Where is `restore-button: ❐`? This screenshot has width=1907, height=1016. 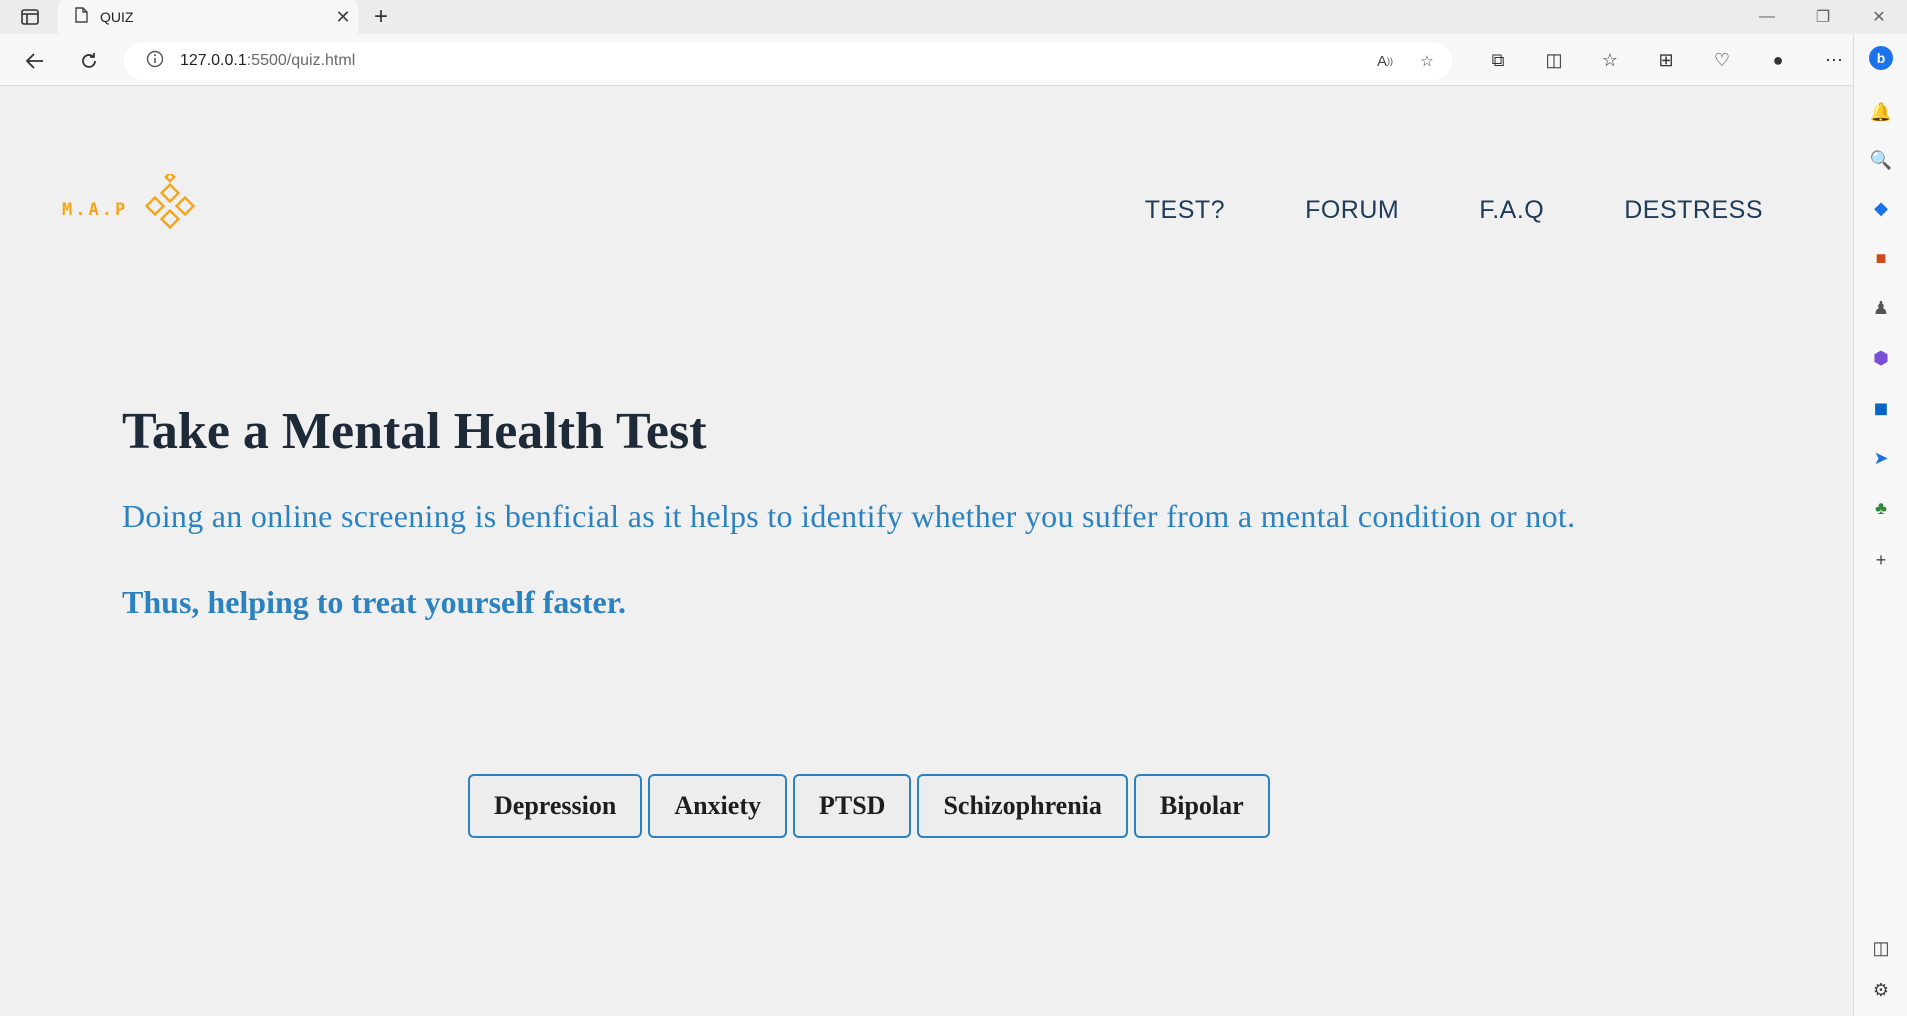 restore-button: ❐ is located at coordinates (1823, 17).